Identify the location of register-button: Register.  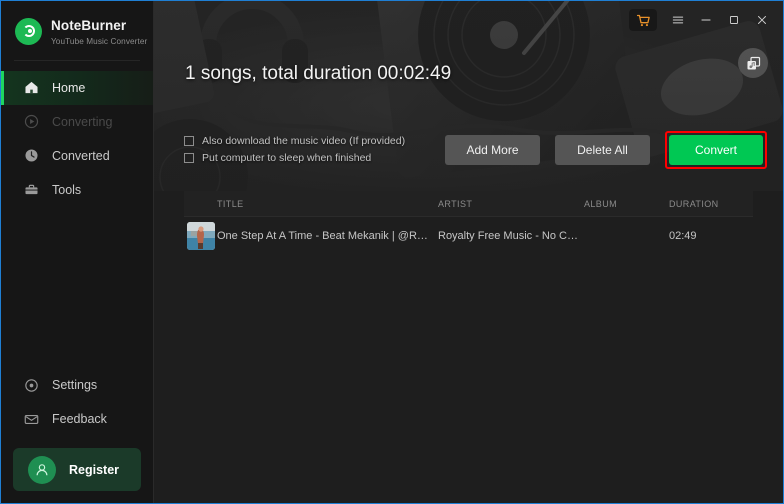
(77, 469).